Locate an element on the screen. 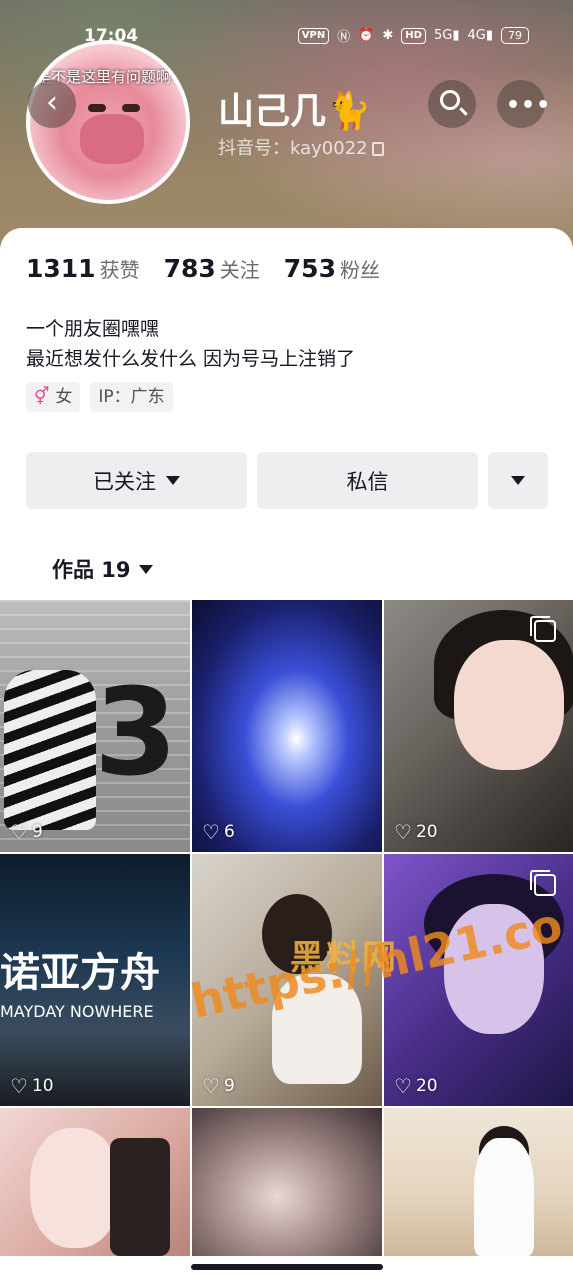  signal-5g-icon: 5G▮ is located at coordinates (446, 35).